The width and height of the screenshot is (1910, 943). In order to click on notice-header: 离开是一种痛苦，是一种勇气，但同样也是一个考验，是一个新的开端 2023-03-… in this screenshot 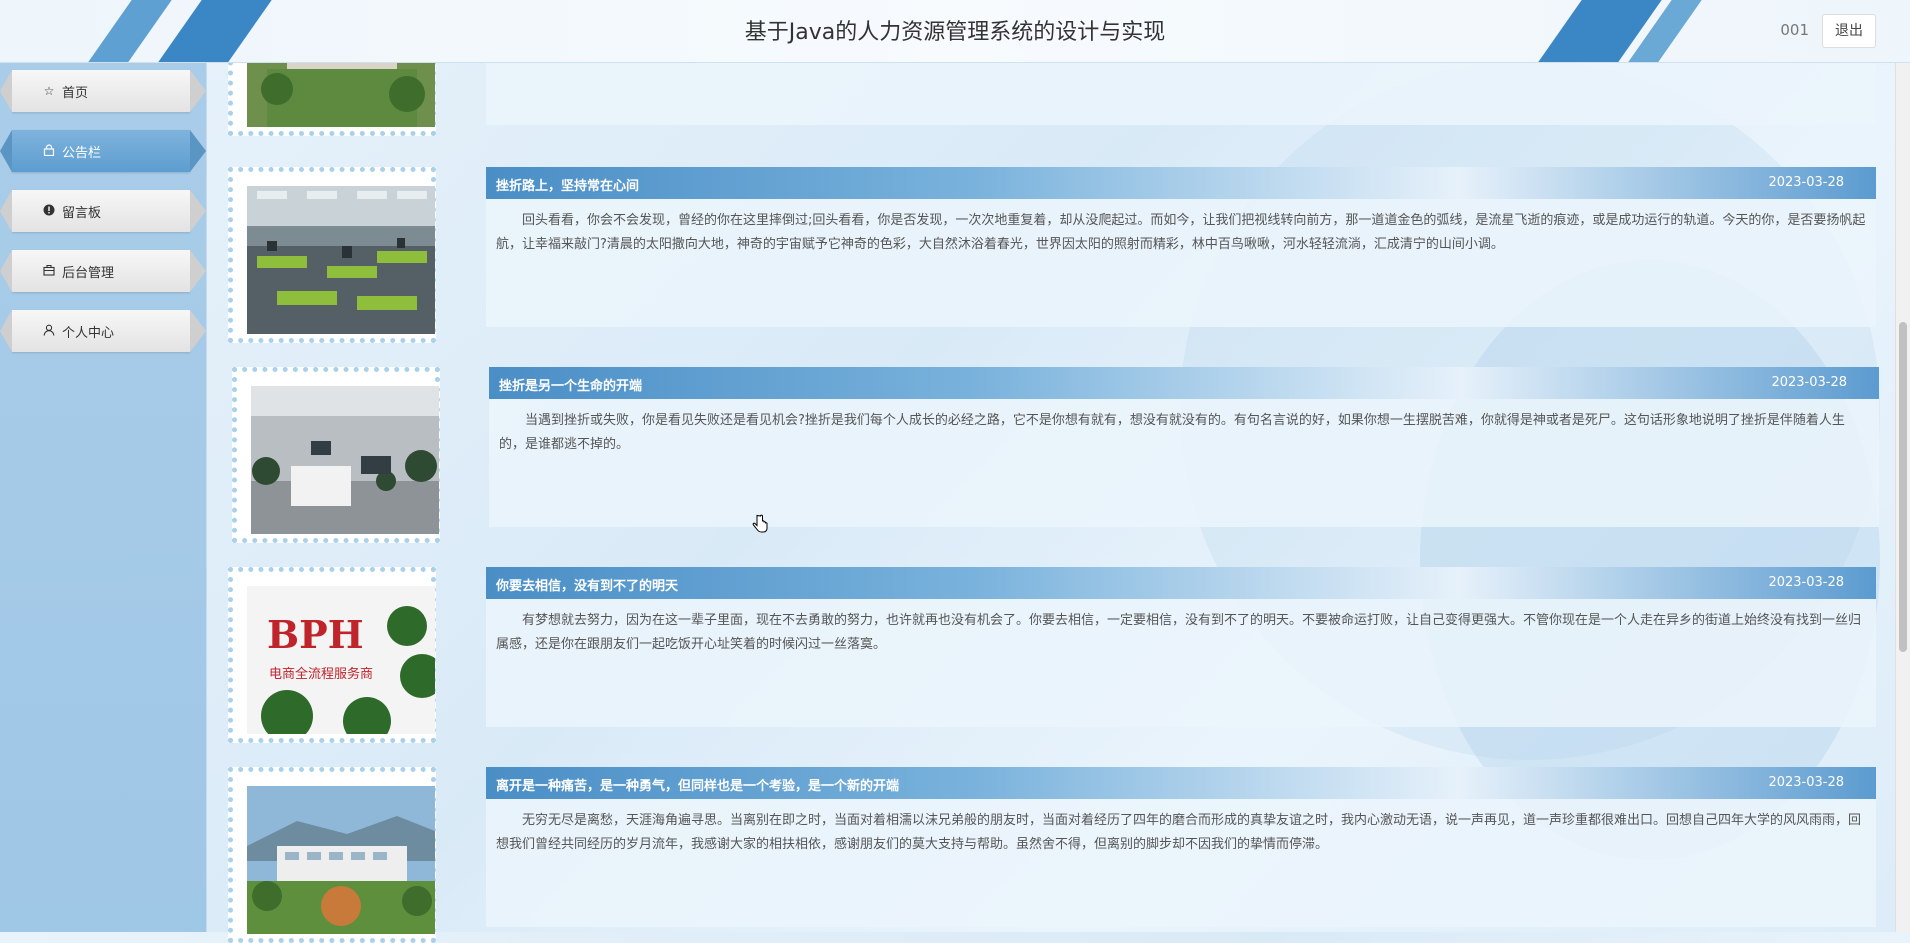, I will do `click(1181, 783)`.